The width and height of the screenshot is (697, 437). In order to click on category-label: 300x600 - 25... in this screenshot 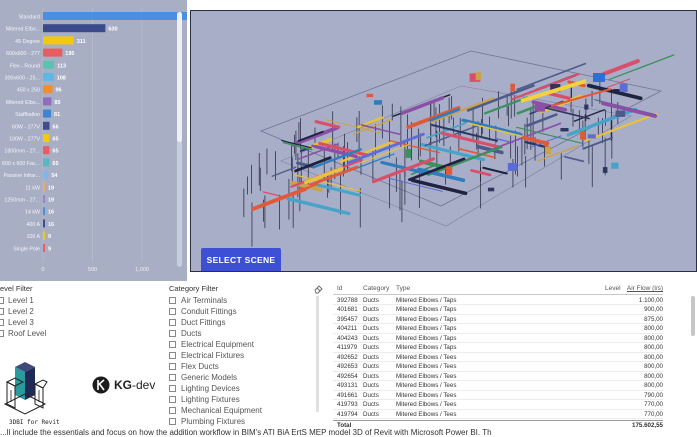, I will do `click(22, 79)`.